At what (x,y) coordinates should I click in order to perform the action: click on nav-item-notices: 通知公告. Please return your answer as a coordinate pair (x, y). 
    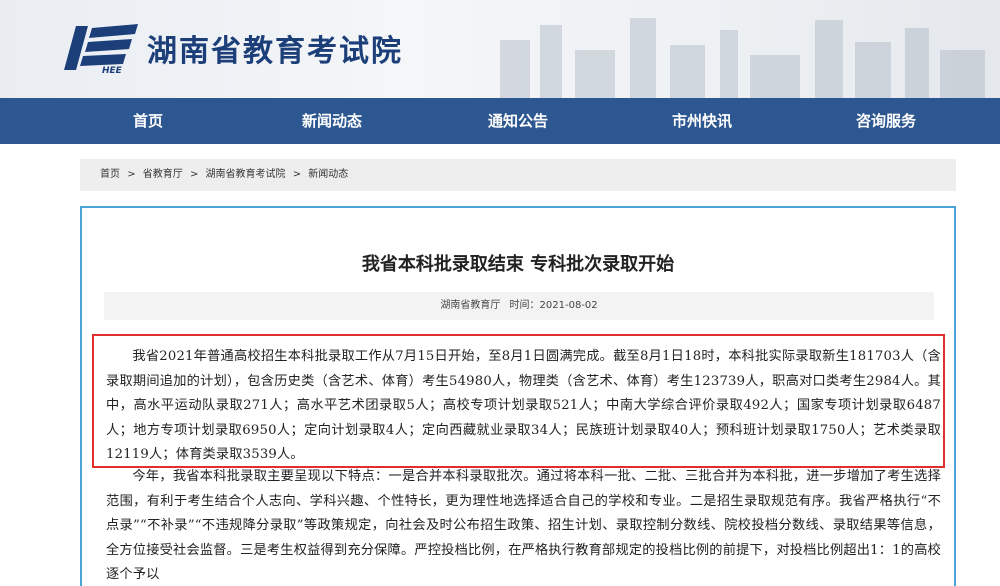
    Looking at the image, I should click on (518, 121).